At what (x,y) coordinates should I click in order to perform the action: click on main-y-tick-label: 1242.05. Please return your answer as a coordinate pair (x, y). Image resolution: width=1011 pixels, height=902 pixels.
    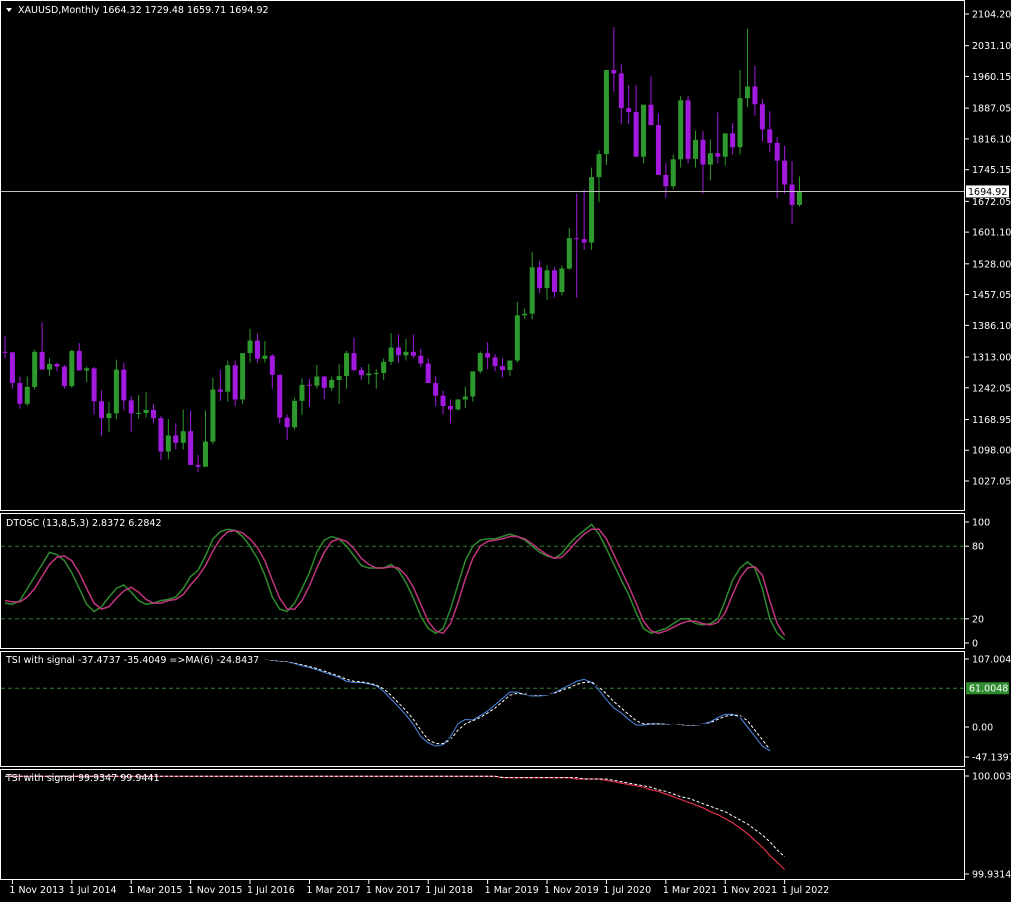
    Looking at the image, I should click on (991, 388).